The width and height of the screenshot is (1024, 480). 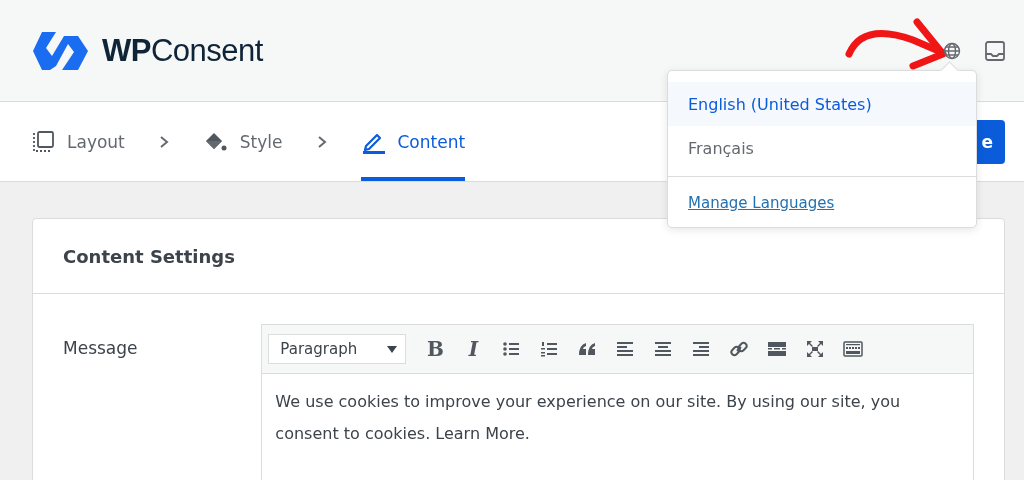 What do you see at coordinates (242, 141) in the screenshot?
I see `step-tab: Style` at bounding box center [242, 141].